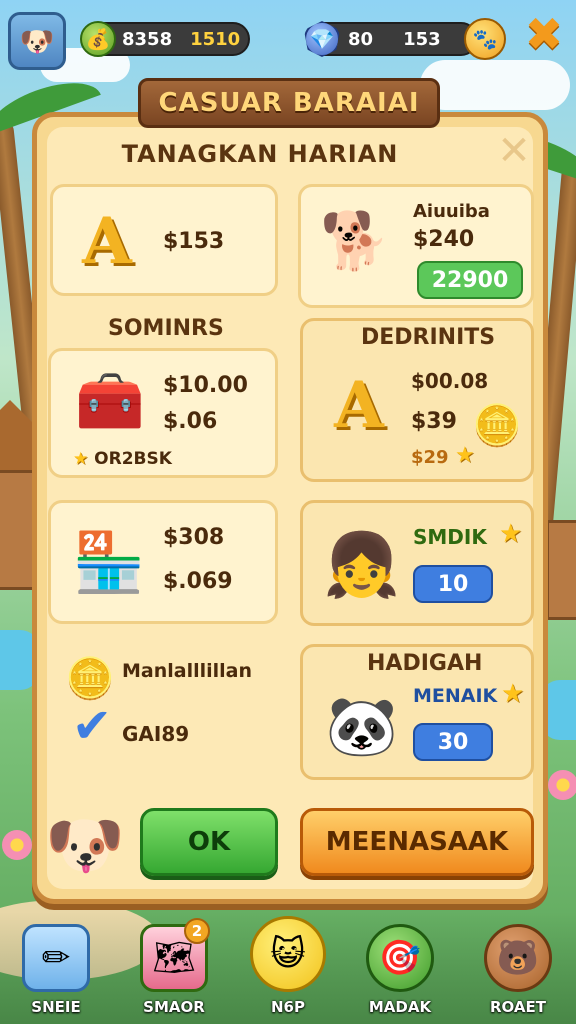 The image size is (576, 1024). Describe the element at coordinates (514, 151) in the screenshot. I see `panel-close-icon: ✕` at that location.